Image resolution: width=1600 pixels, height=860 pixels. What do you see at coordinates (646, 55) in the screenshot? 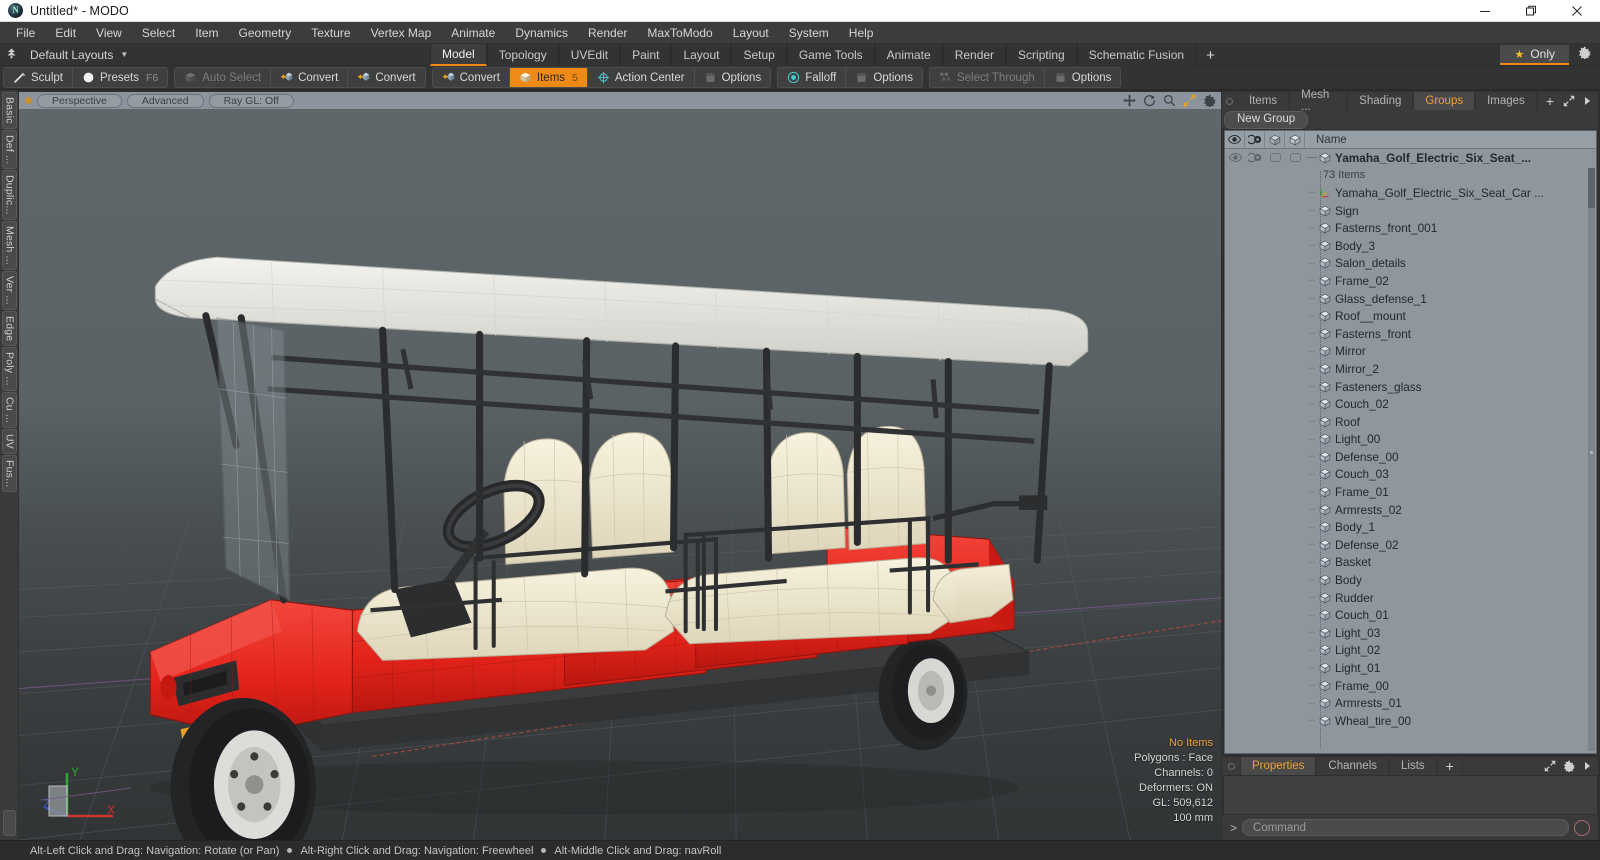
I see `tab-paint: Paint` at bounding box center [646, 55].